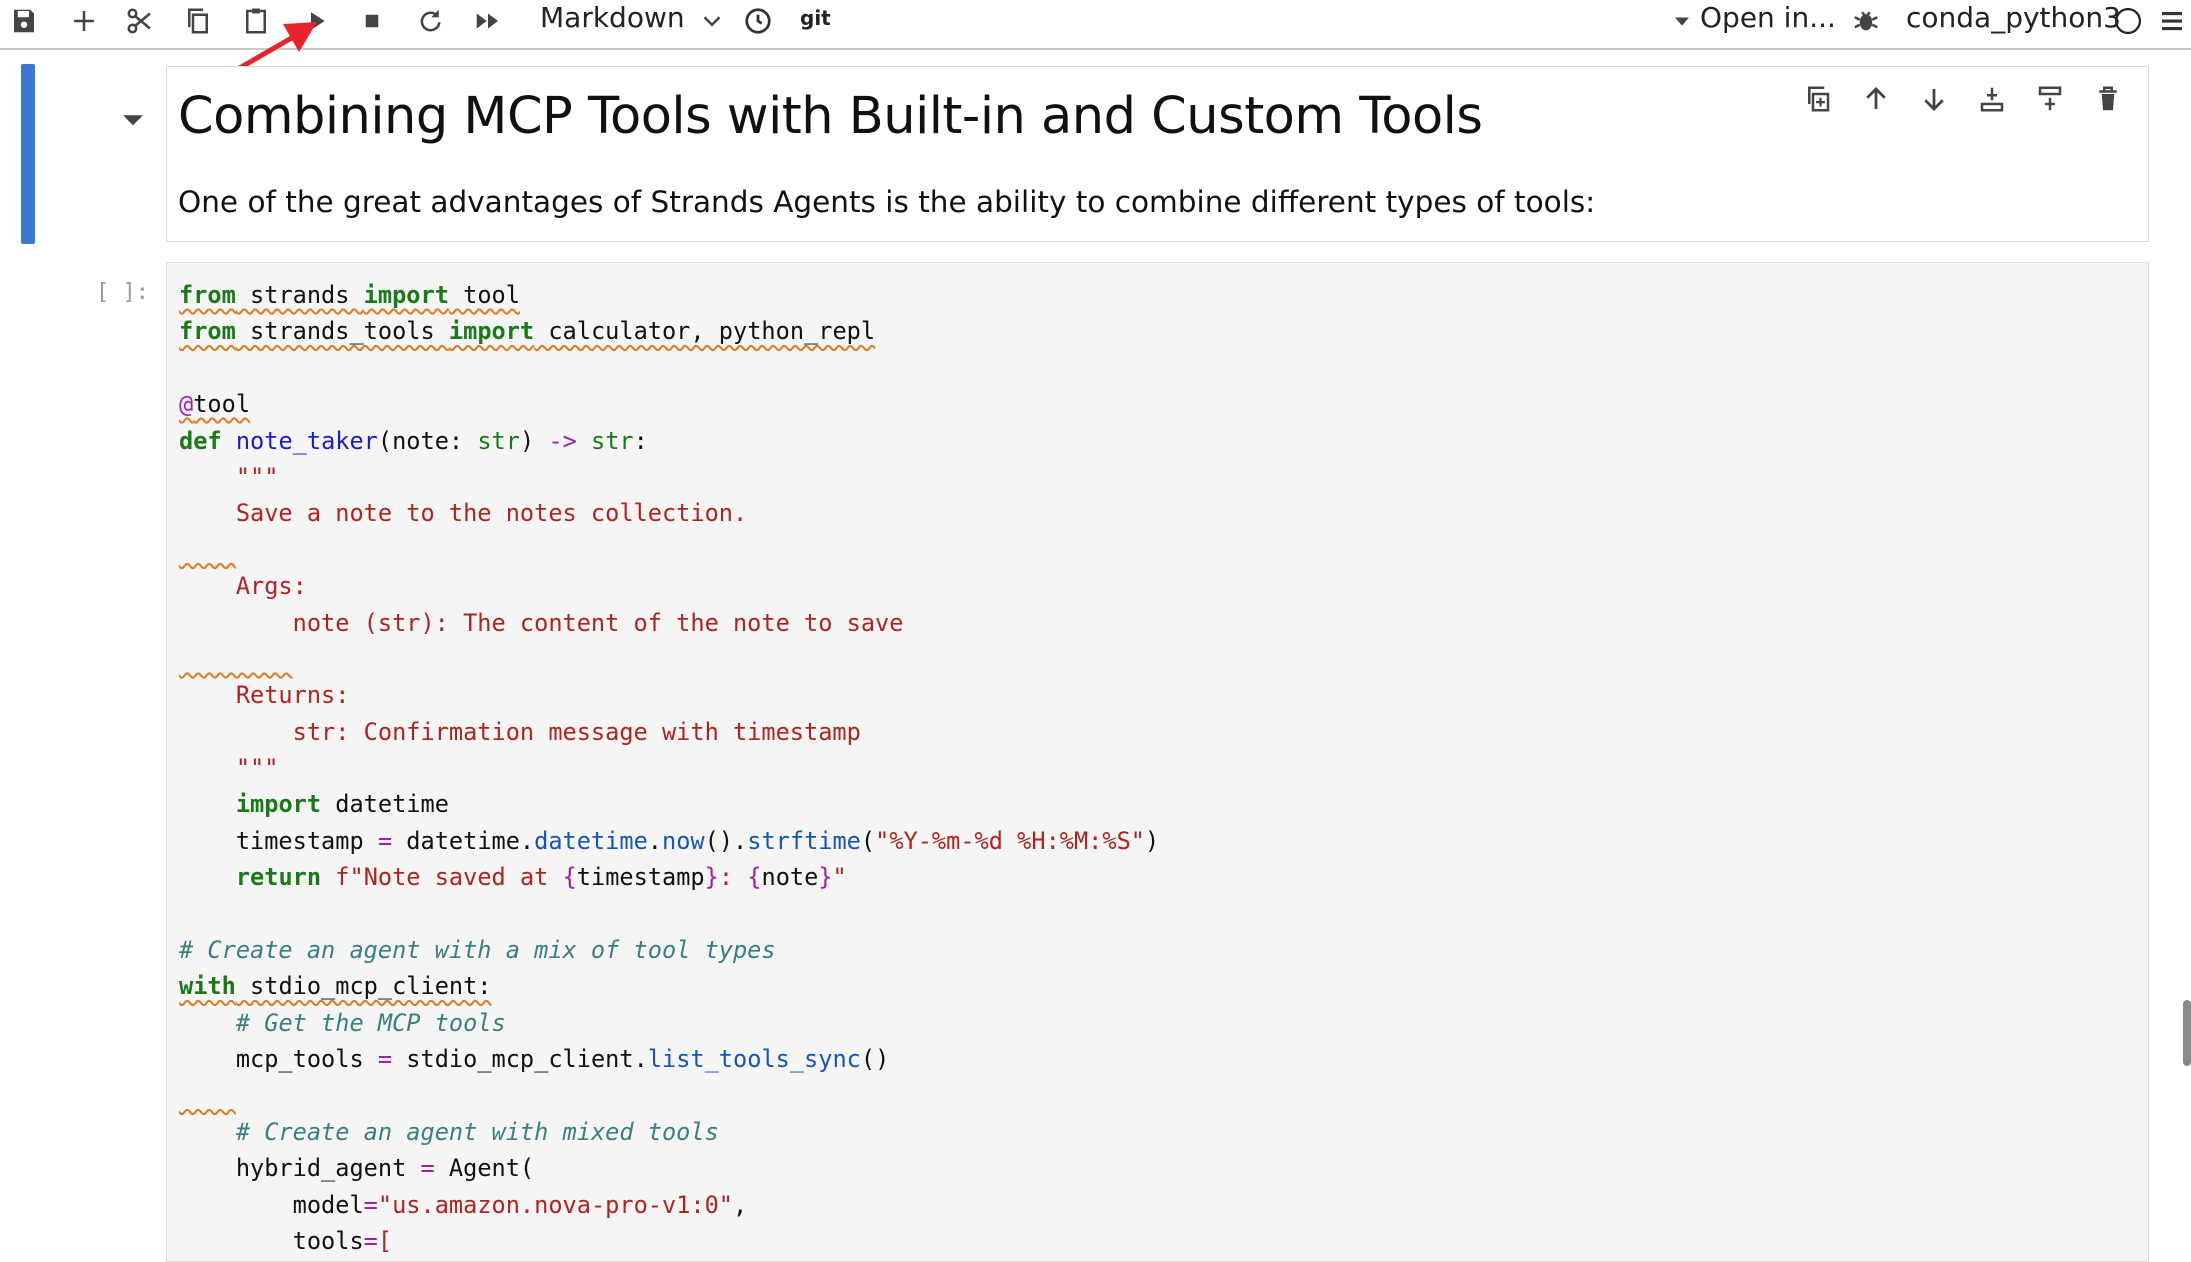 The image size is (2191, 1262). Describe the element at coordinates (28, 154) in the screenshot. I see `active-cell-indicator` at that location.